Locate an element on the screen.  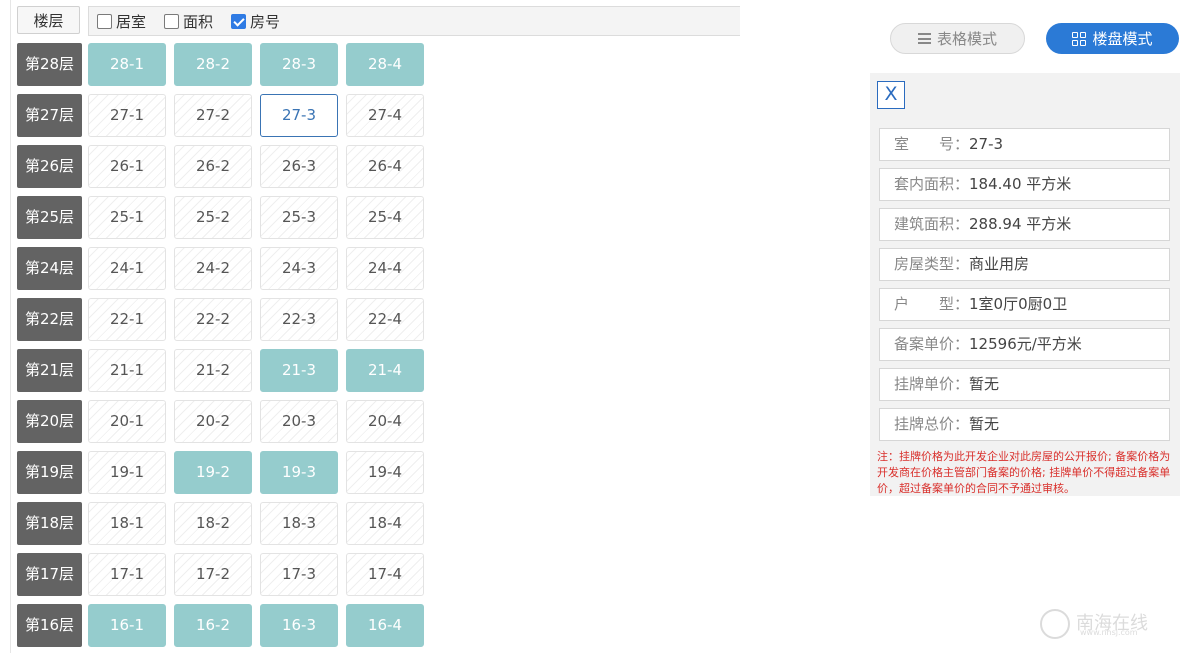
building-mode-button: 楼盘模式 is located at coordinates (1112, 38).